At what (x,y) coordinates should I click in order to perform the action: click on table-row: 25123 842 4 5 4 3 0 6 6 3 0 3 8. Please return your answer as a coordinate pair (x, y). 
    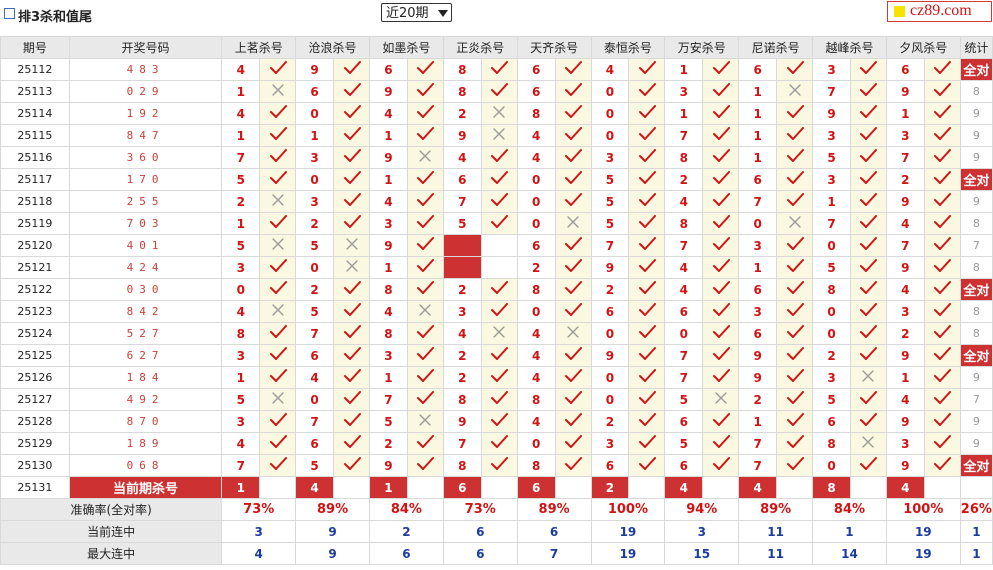
    Looking at the image, I should click on (496, 311).